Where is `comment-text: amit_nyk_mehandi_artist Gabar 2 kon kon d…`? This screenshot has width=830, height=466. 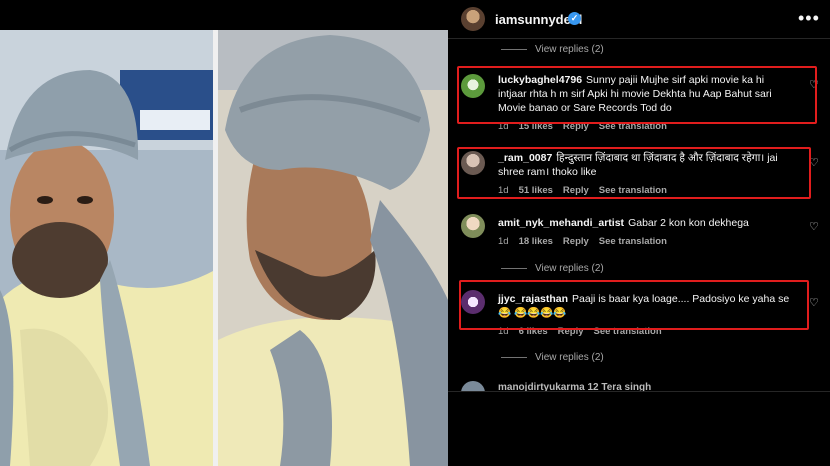 comment-text: amit_nyk_mehandi_artist Gabar 2 kon kon d… is located at coordinates (646, 223).